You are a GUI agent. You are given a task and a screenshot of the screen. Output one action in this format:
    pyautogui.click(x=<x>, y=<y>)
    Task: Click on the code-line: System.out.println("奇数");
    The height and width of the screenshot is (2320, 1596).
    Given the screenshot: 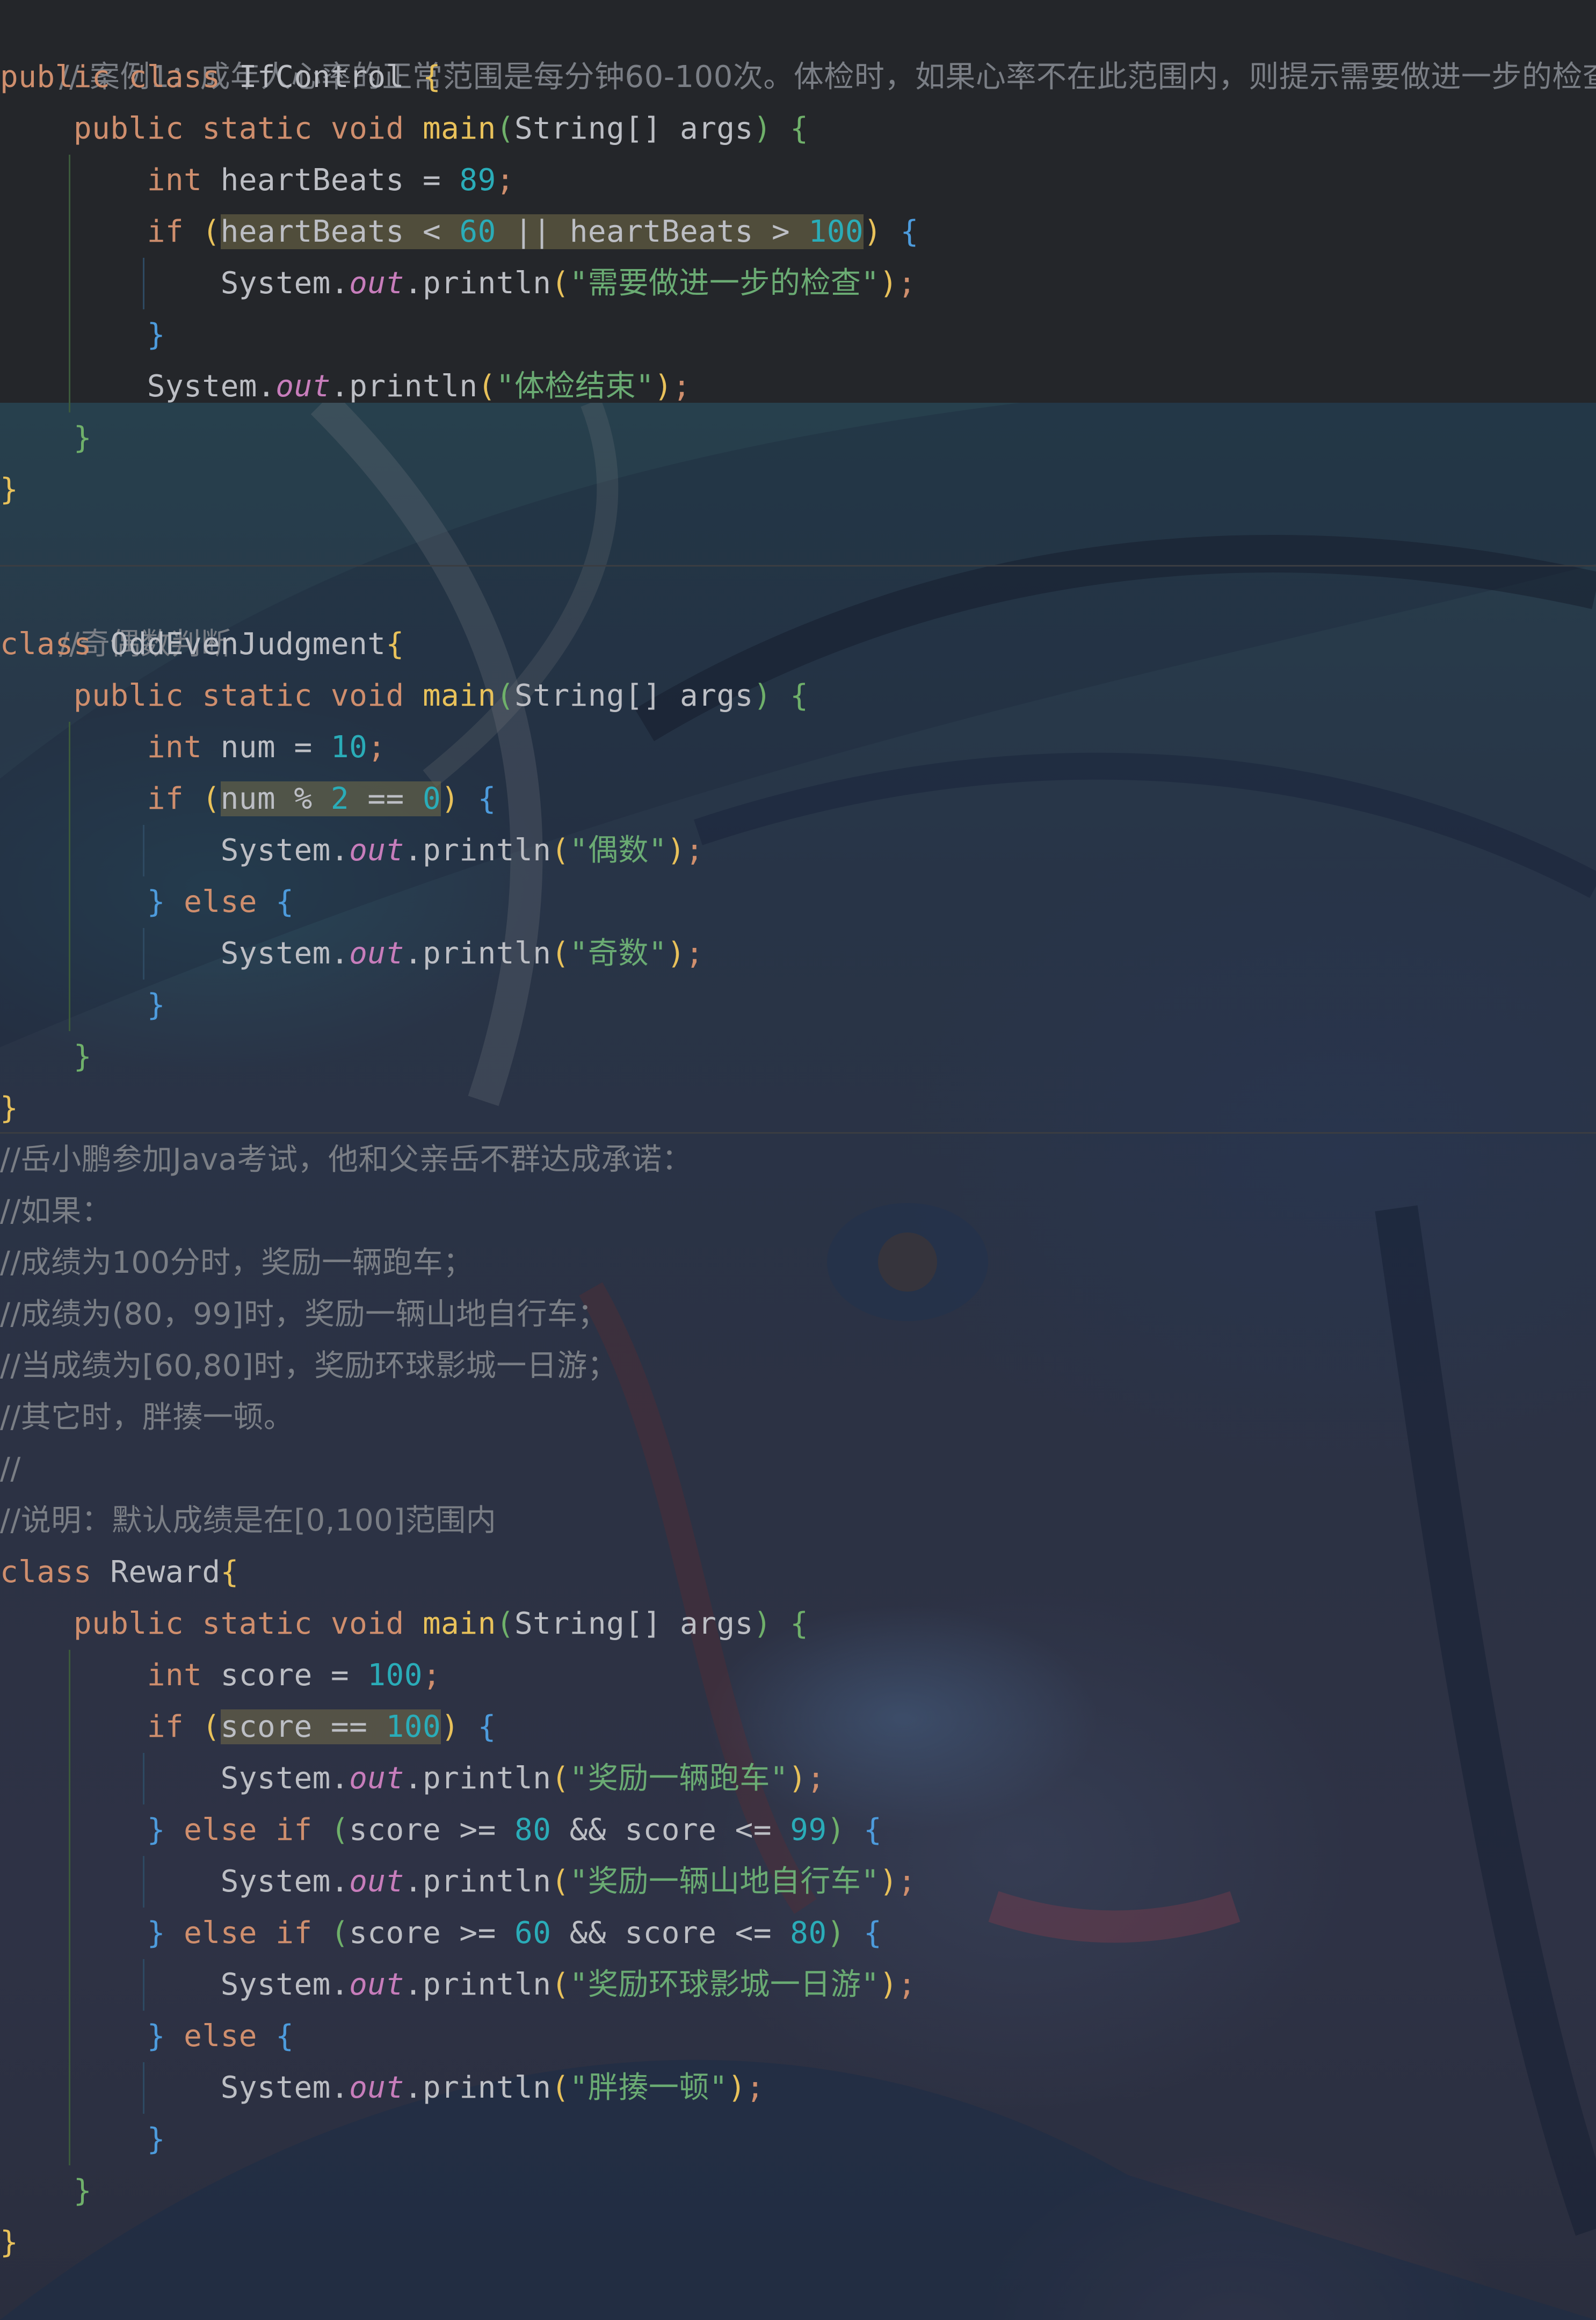 What is the action you would take?
    pyautogui.click(x=352, y=953)
    